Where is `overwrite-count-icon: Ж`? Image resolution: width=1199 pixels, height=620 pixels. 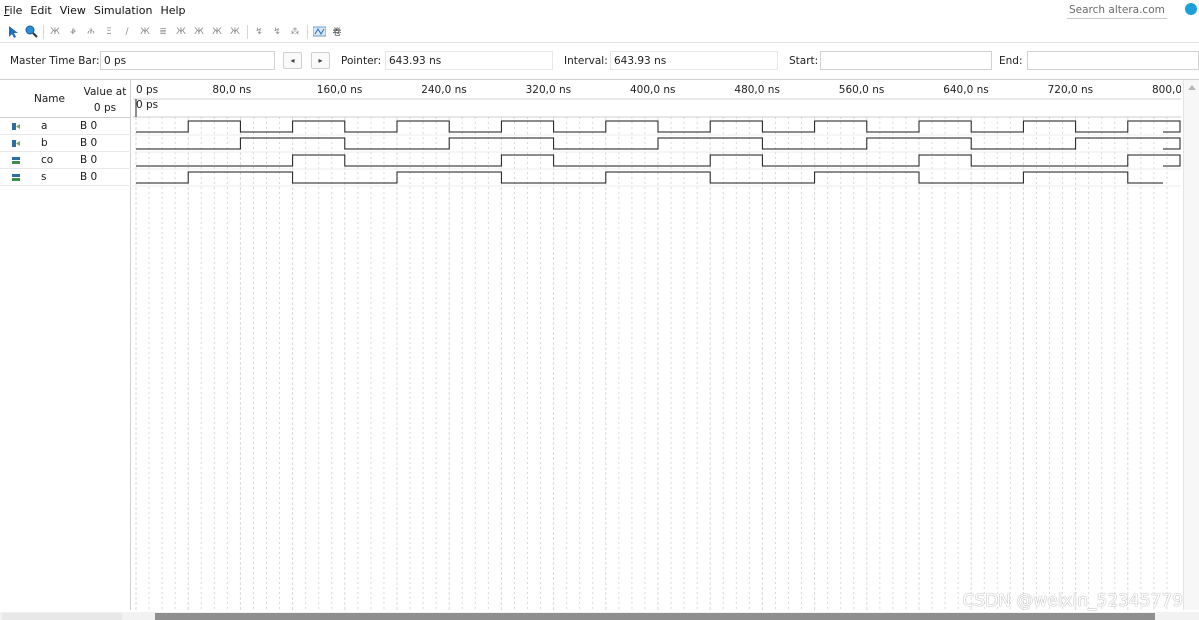 overwrite-count-icon: Ж is located at coordinates (235, 32).